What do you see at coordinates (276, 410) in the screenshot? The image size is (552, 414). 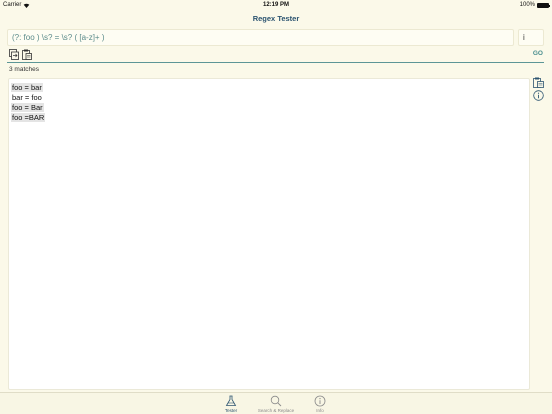 I see `tab-label: Search & Replace` at bounding box center [276, 410].